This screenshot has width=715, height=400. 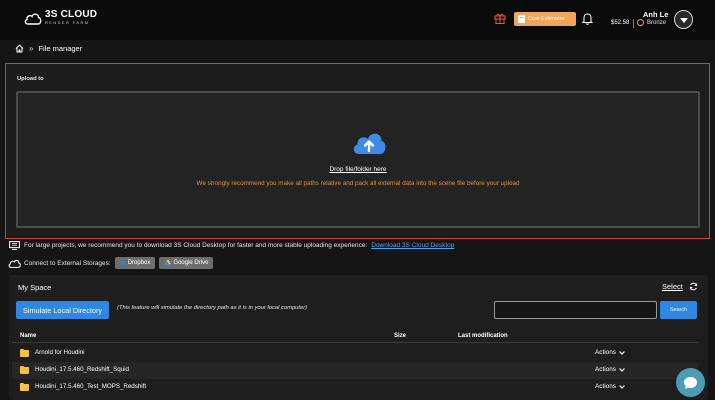 What do you see at coordinates (521, 19) in the screenshot?
I see `calculator-icon` at bounding box center [521, 19].